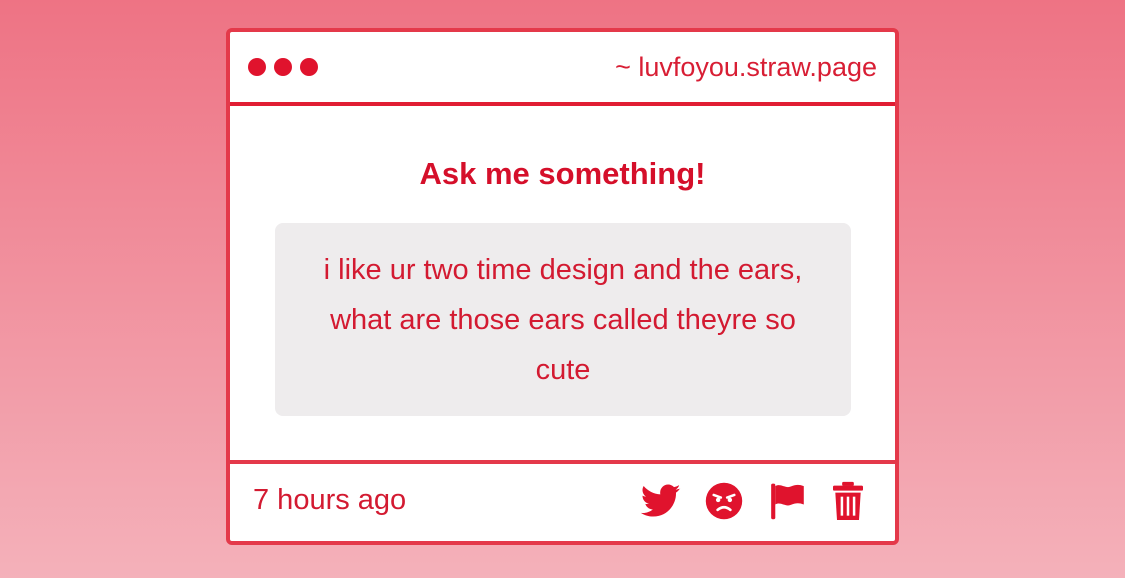  What do you see at coordinates (562, 69) in the screenshot?
I see `window-titlebar: ~ luvfoyou.straw.page` at bounding box center [562, 69].